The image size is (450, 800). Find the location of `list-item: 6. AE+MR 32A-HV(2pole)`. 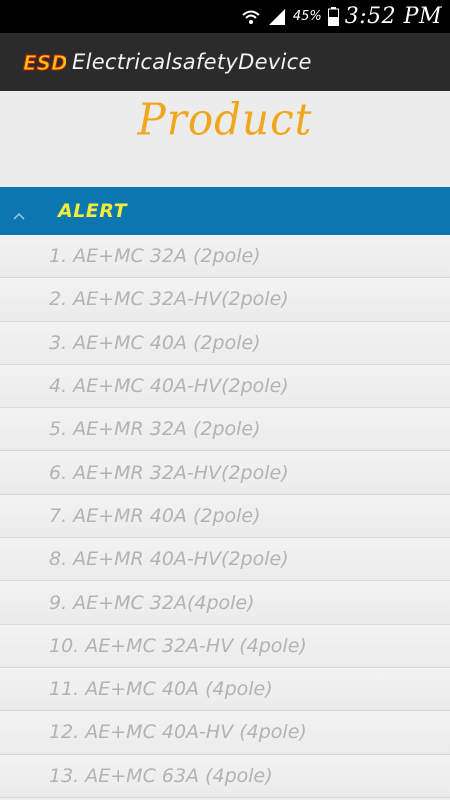

list-item: 6. AE+MR 32A-HV(2pole) is located at coordinates (225, 473).